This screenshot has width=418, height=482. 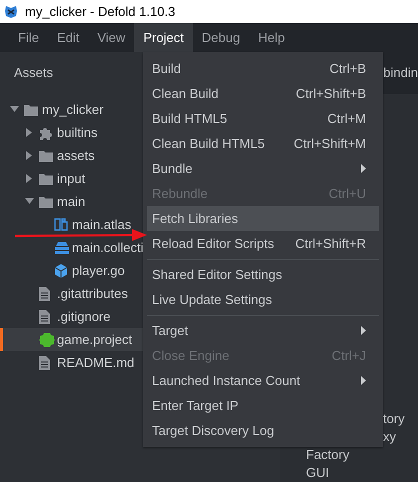 I want to click on menu-bar-item: Project, so click(x=163, y=37).